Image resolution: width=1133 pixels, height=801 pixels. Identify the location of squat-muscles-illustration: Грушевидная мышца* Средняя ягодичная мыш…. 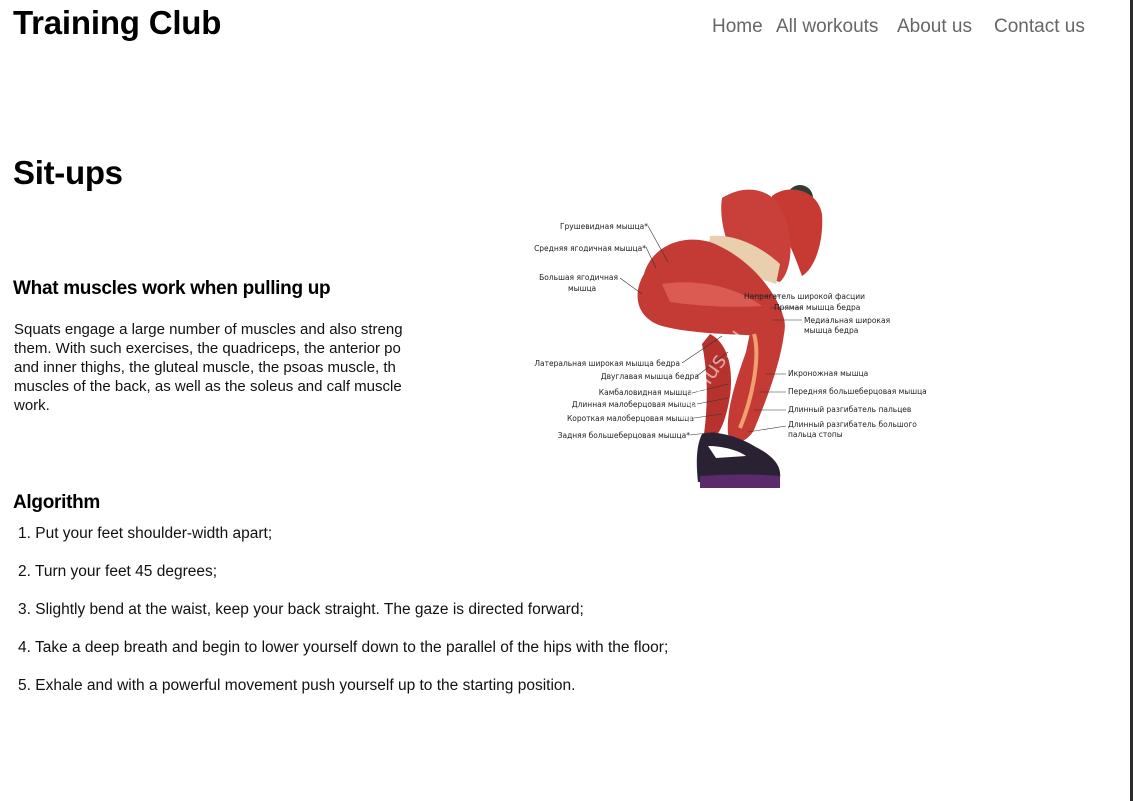
(730, 336).